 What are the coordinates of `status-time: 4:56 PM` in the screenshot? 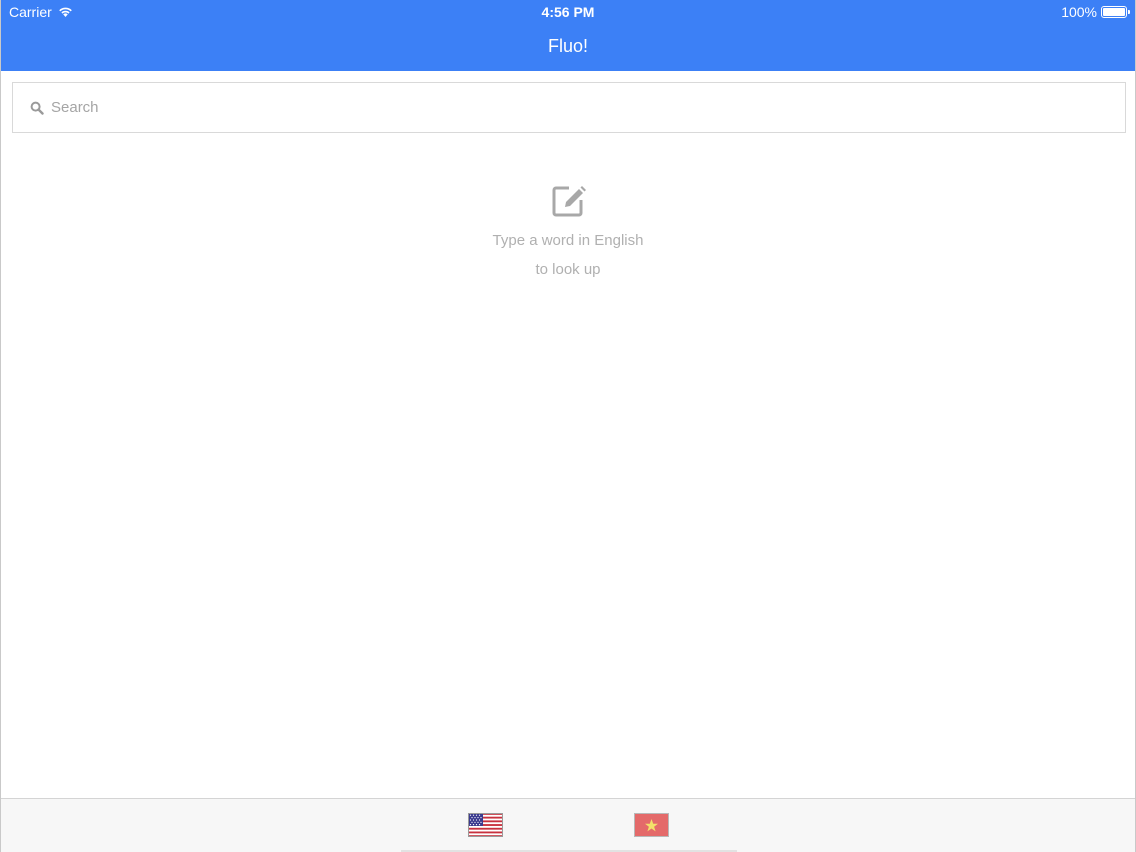 It's located at (568, 12).